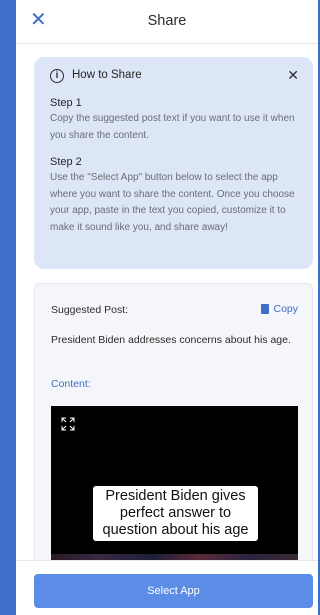  I want to click on footer: Select App, so click(167, 587).